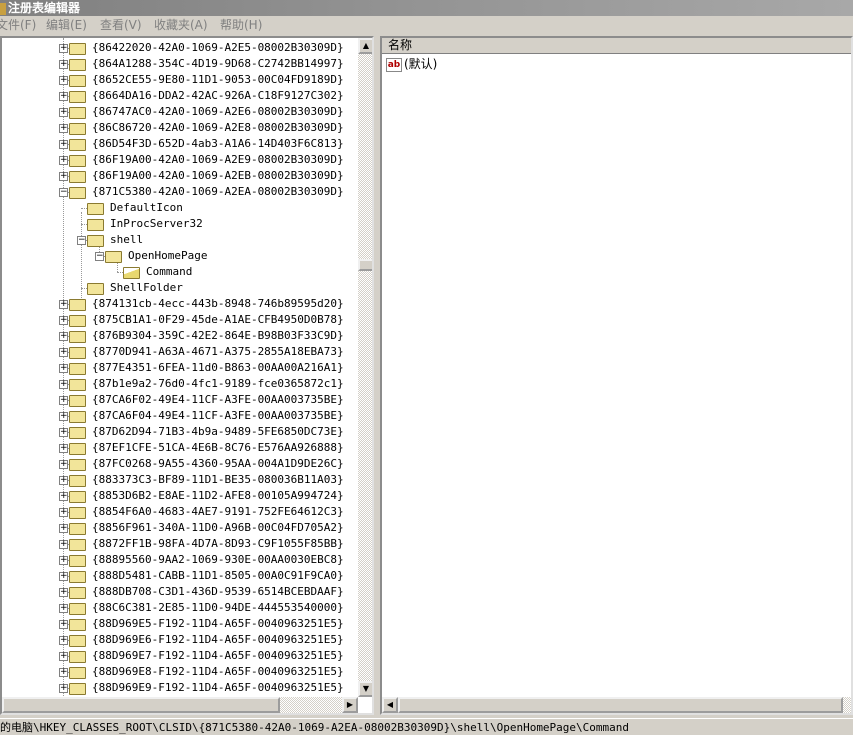  I want to click on tree-node-label: {87EF1CFE-51CA-4E6B-8C76-E576AA926888}, so click(218, 447).